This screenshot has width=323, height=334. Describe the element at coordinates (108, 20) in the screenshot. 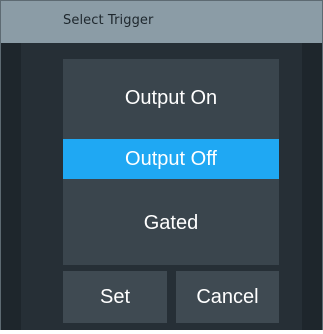

I see `dialog-title: Select Trigger` at that location.